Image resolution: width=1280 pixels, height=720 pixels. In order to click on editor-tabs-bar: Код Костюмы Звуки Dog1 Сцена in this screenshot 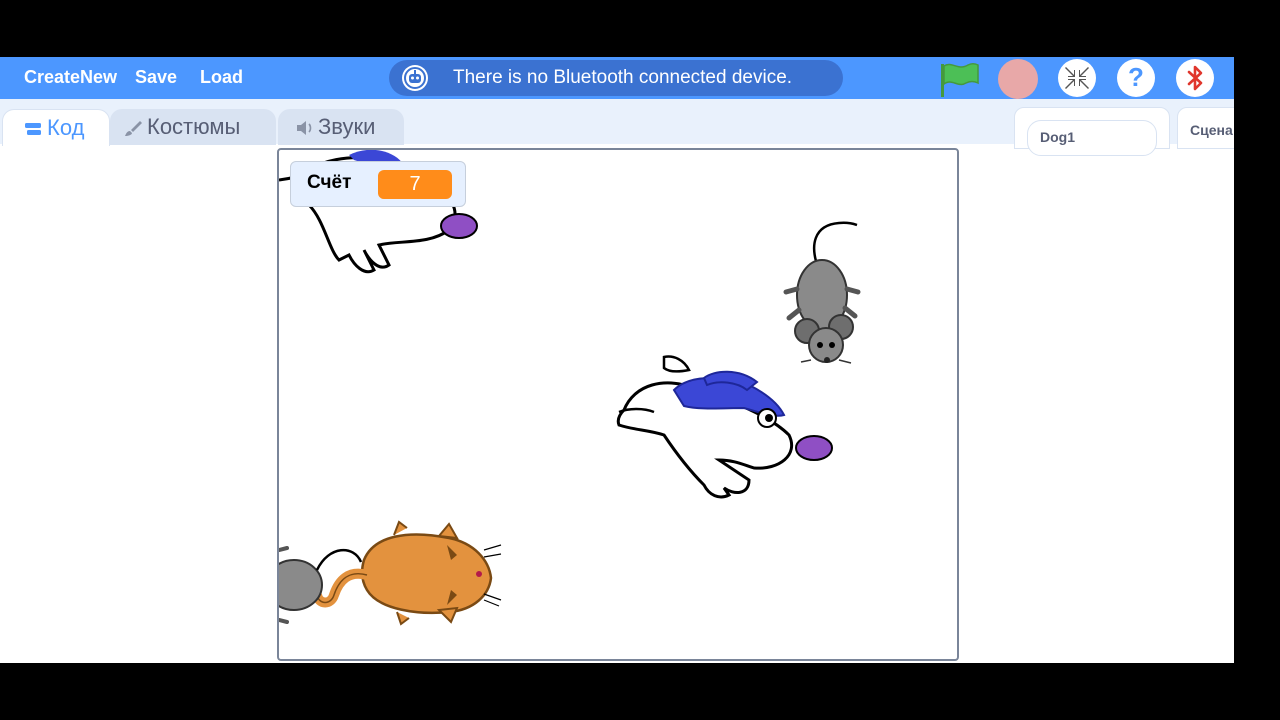, I will do `click(617, 127)`.